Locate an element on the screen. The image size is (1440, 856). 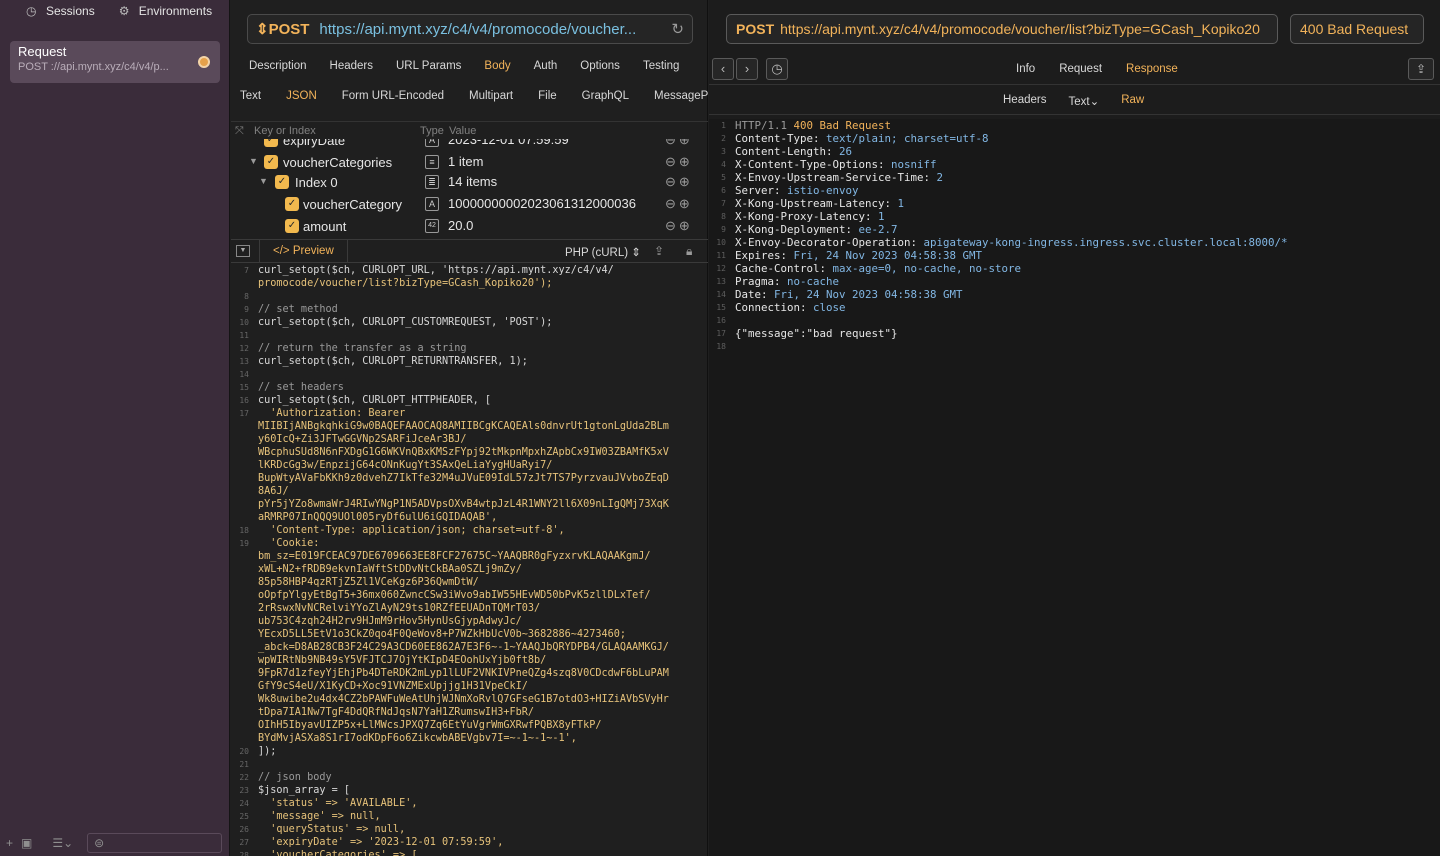
lock-icon: 🔒︎ is located at coordinates (689, 251).